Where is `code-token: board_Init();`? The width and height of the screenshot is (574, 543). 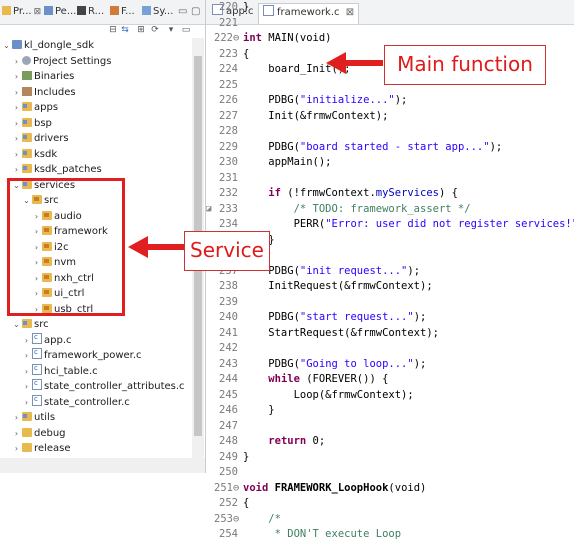 code-token: board_Init(); is located at coordinates (297, 69).